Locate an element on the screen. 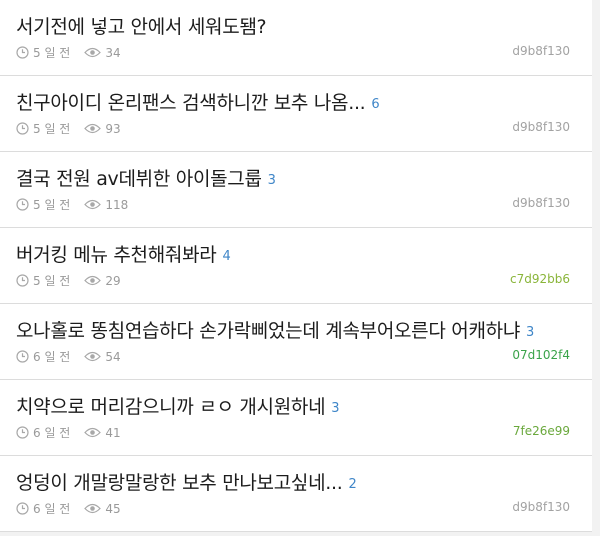 This screenshot has height=536, width=600. view-count: 29 is located at coordinates (113, 280).